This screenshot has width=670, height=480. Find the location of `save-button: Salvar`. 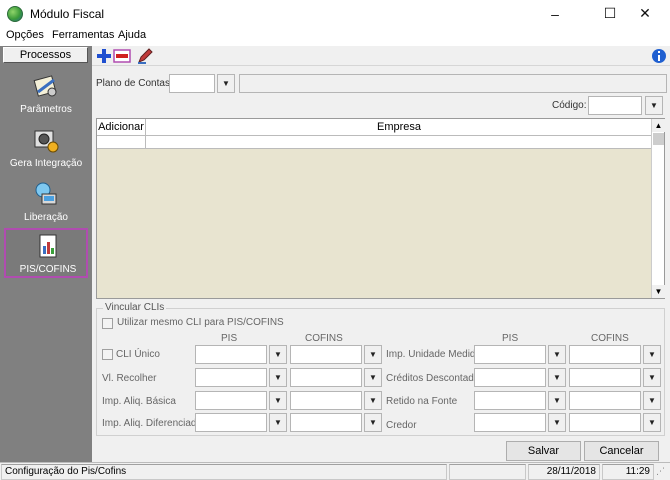

save-button: Salvar is located at coordinates (543, 451).